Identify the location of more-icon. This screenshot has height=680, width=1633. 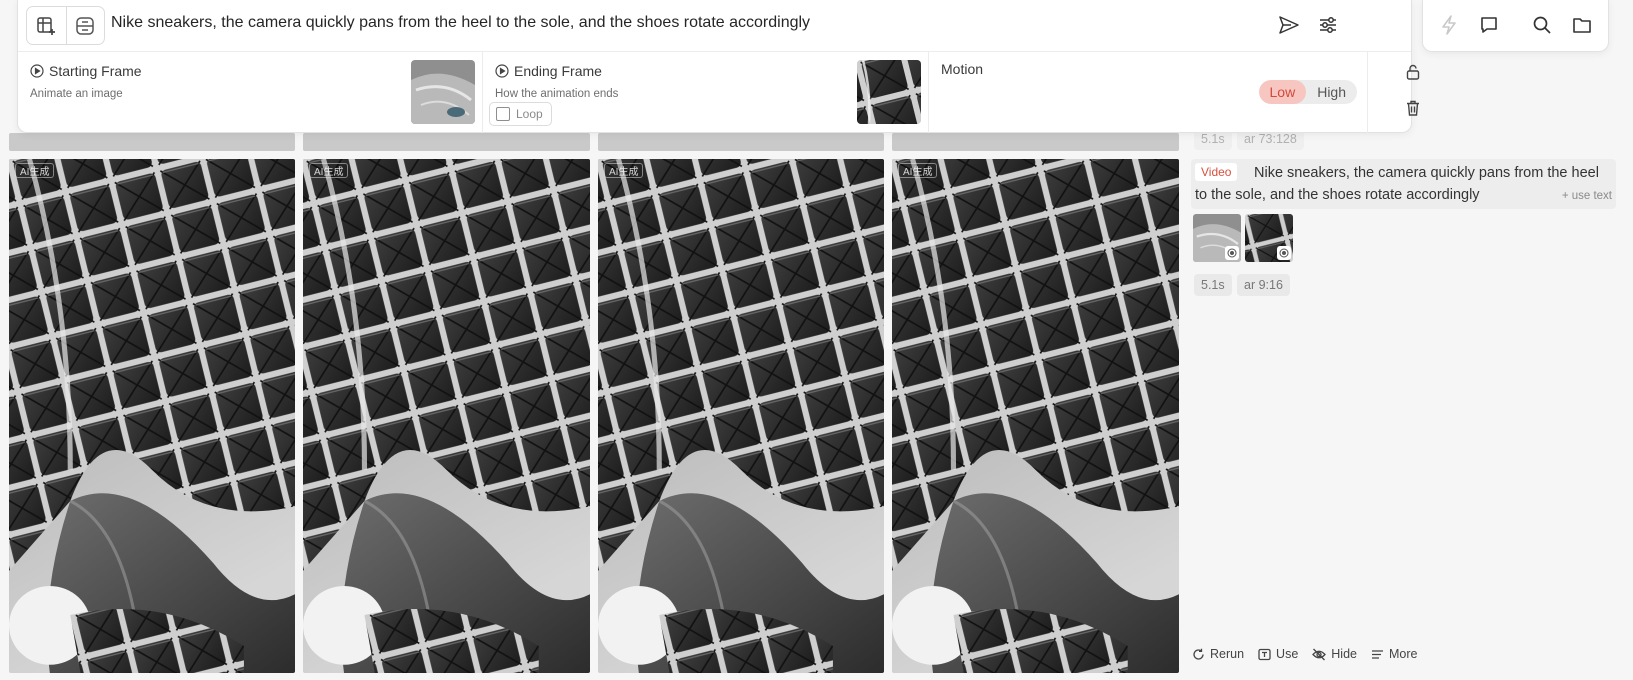
(1377, 654).